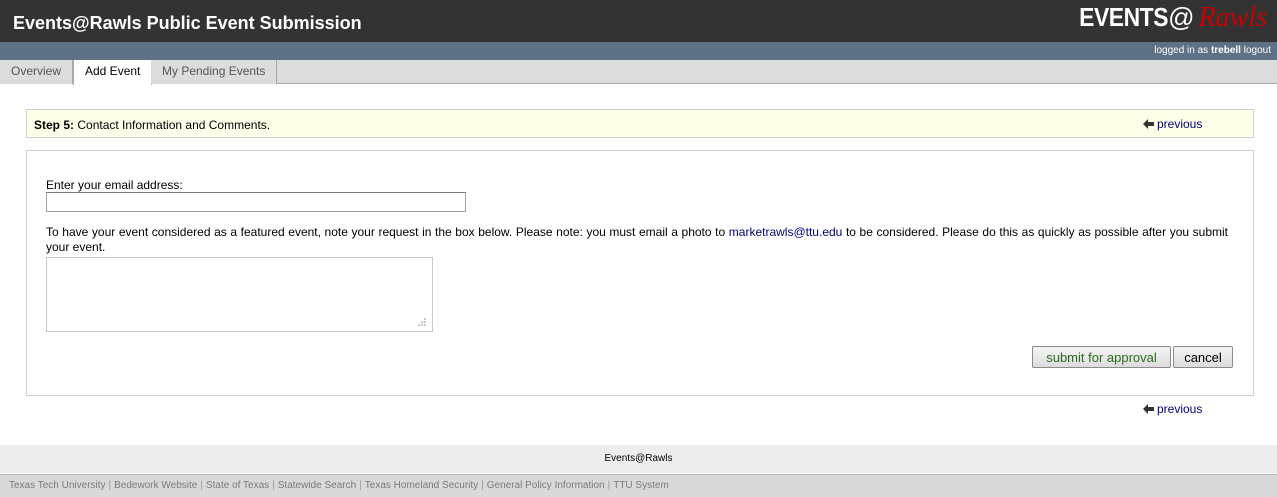 This screenshot has width=1277, height=497. I want to click on username: trebell, so click(1225, 50).